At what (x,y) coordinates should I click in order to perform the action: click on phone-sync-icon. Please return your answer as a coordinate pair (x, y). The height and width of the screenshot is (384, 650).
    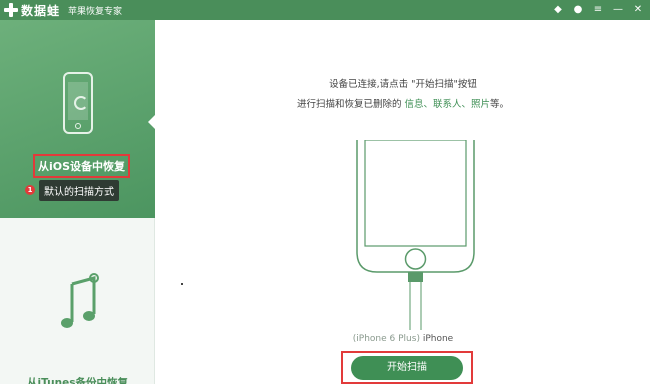
    Looking at the image, I should click on (78, 103).